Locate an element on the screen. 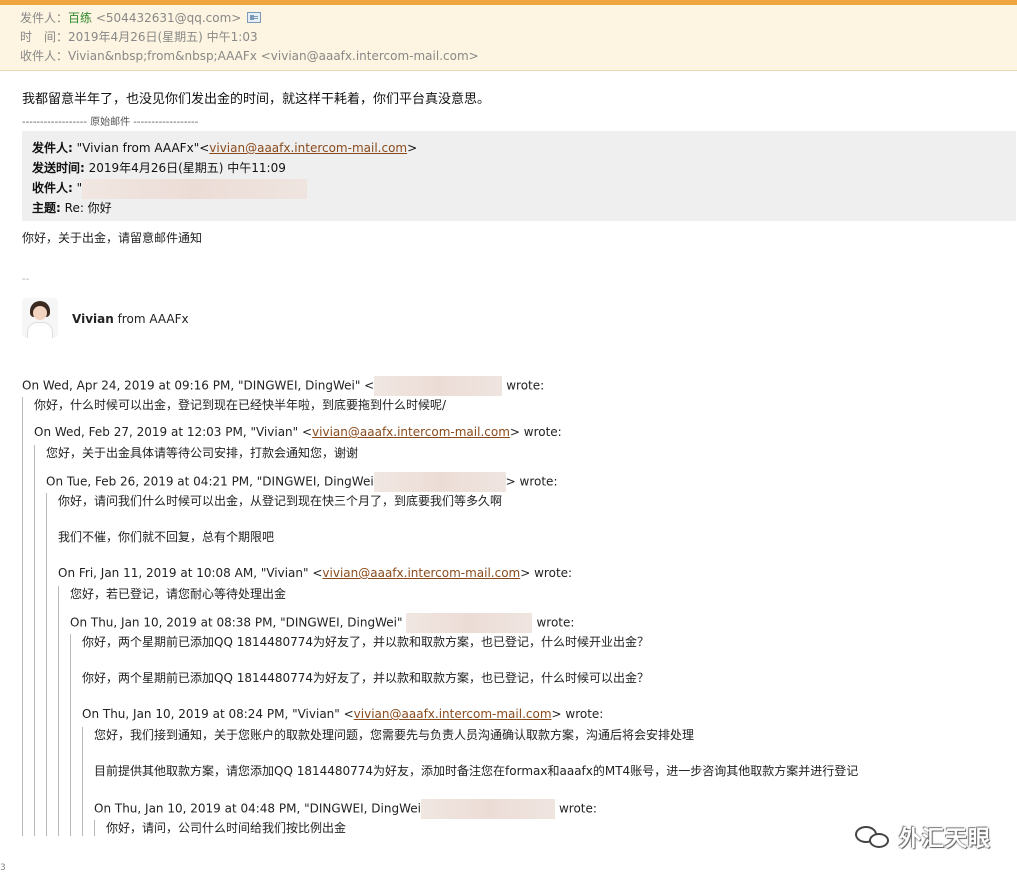 The height and width of the screenshot is (875, 1017). signature-name: Vivian from AAAFx is located at coordinates (130, 319).